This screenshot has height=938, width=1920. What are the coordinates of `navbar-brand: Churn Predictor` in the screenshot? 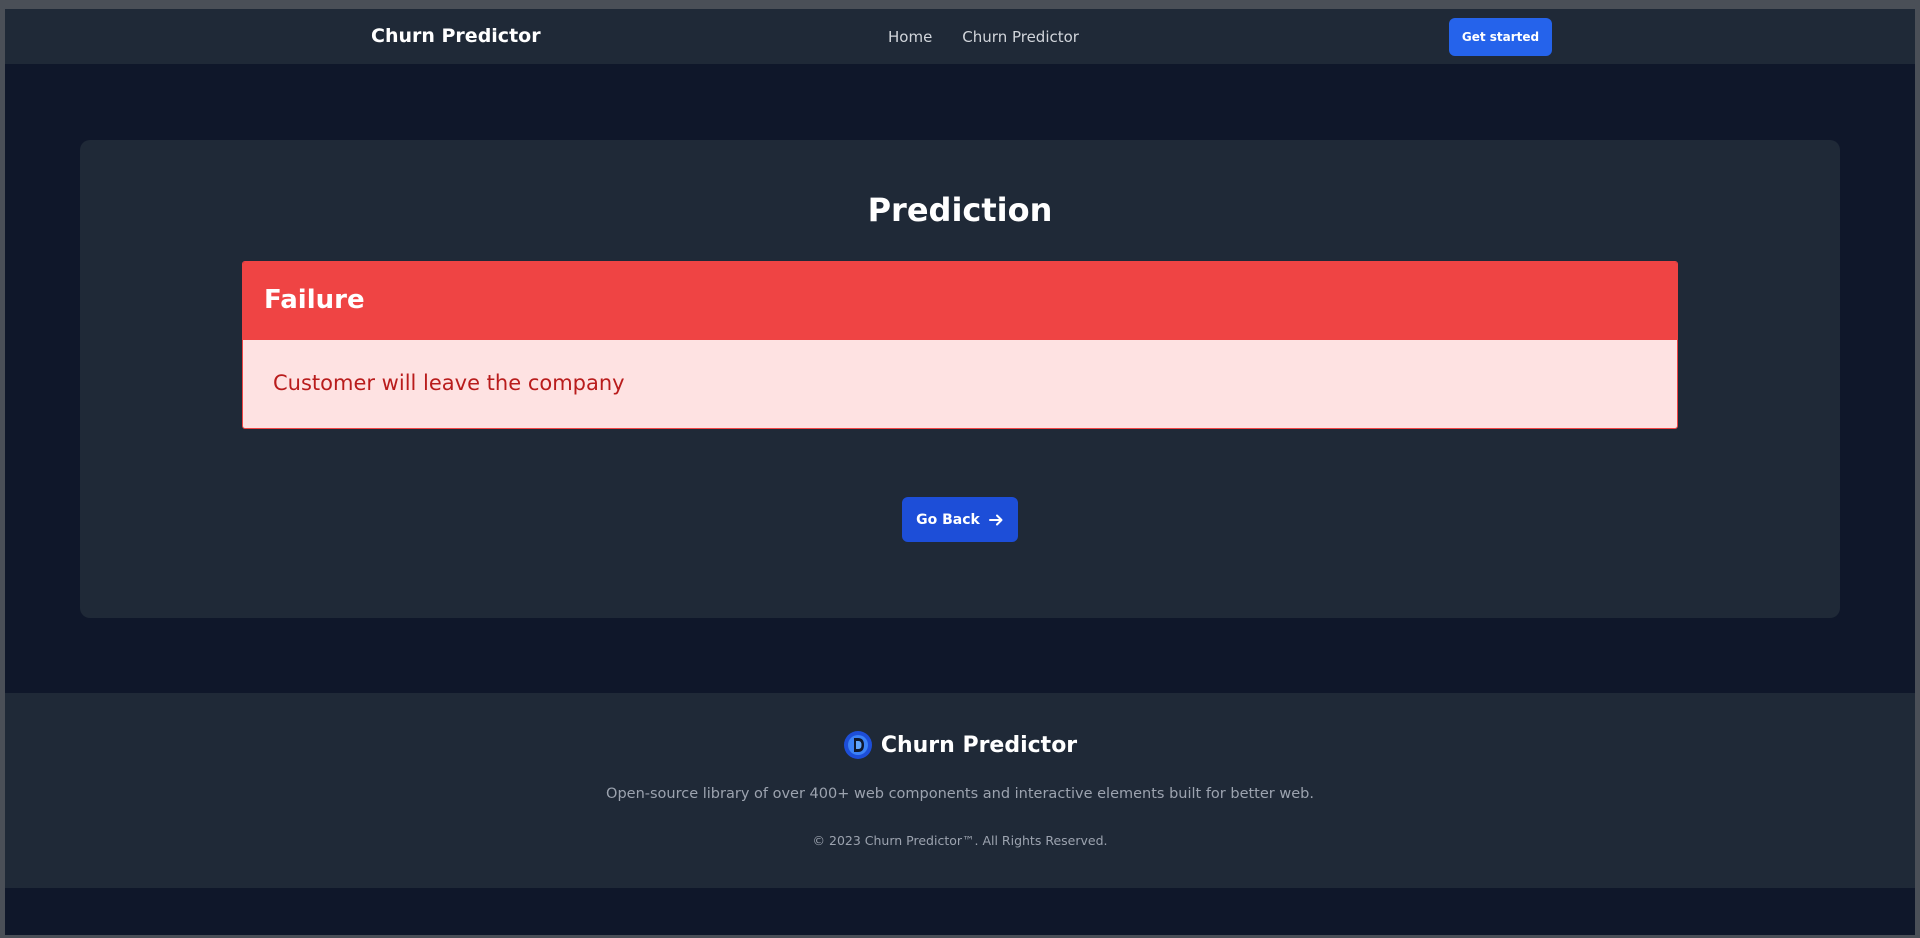 It's located at (456, 36).